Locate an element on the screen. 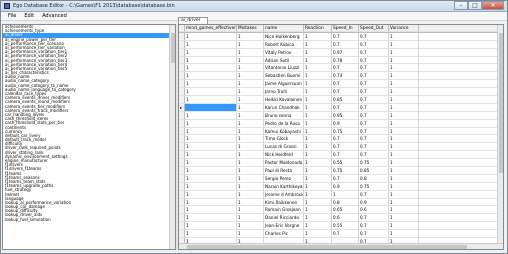  grid-cell: 0.85 is located at coordinates (345, 100).